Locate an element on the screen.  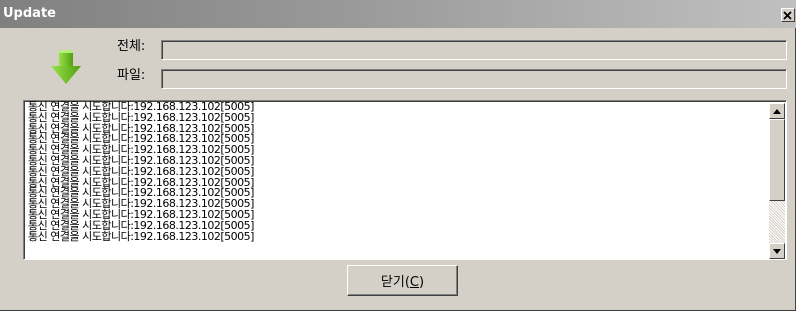
title-bar: Update is located at coordinates (398, 14).